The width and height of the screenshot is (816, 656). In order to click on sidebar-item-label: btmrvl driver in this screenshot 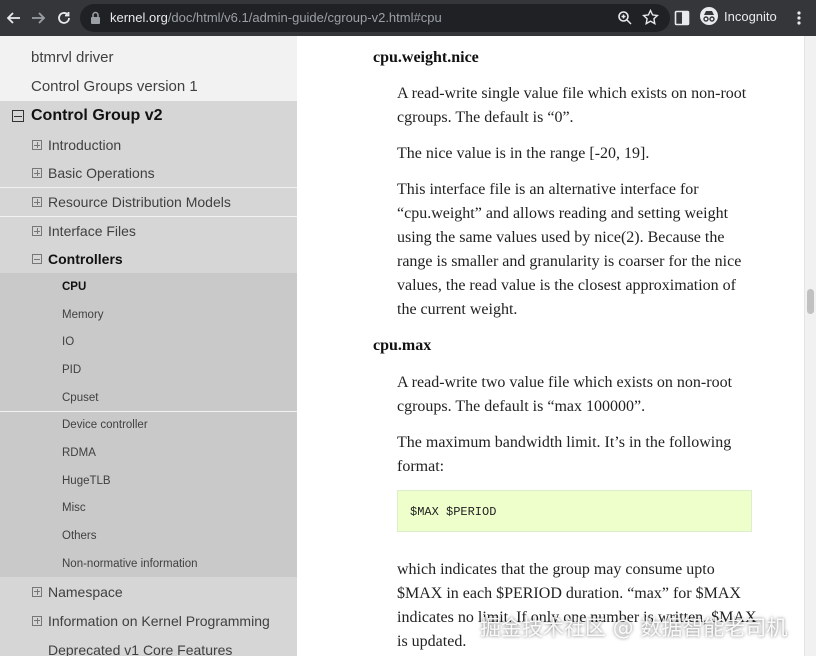, I will do `click(72, 57)`.